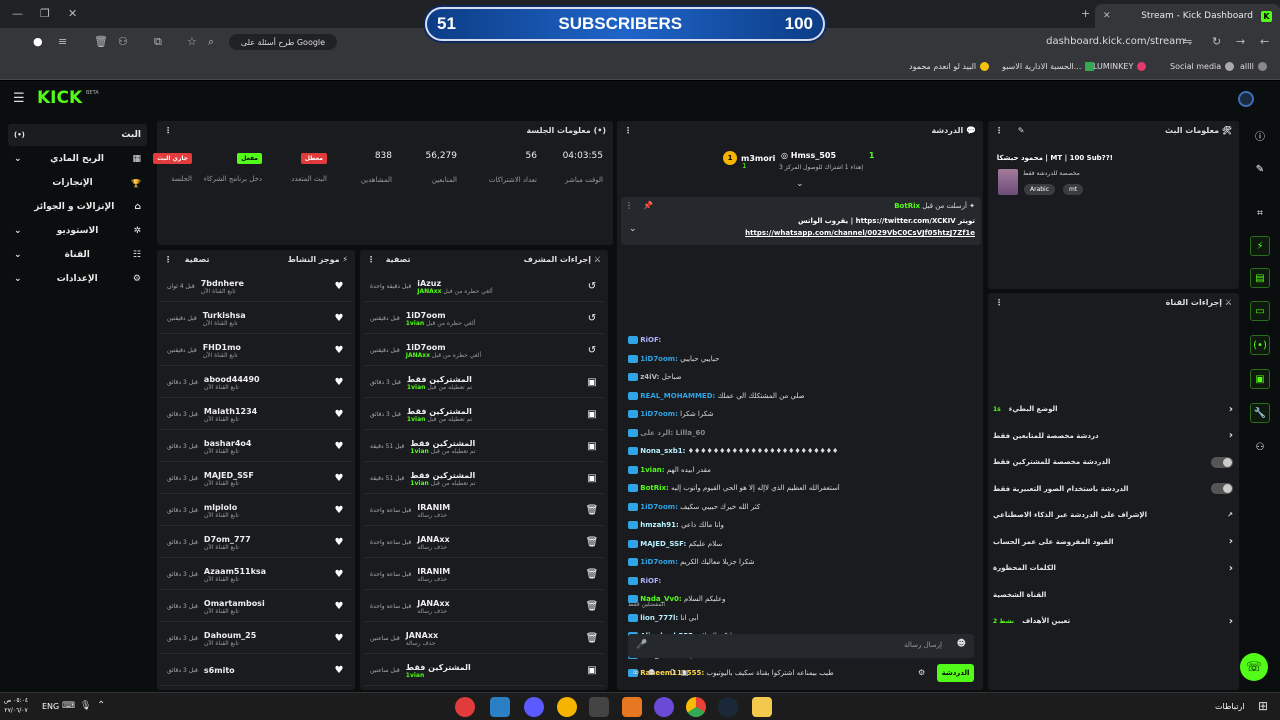  Describe the element at coordinates (77, 135) in the screenshot. I see `sidebar-item-stream: (•) البث` at that location.